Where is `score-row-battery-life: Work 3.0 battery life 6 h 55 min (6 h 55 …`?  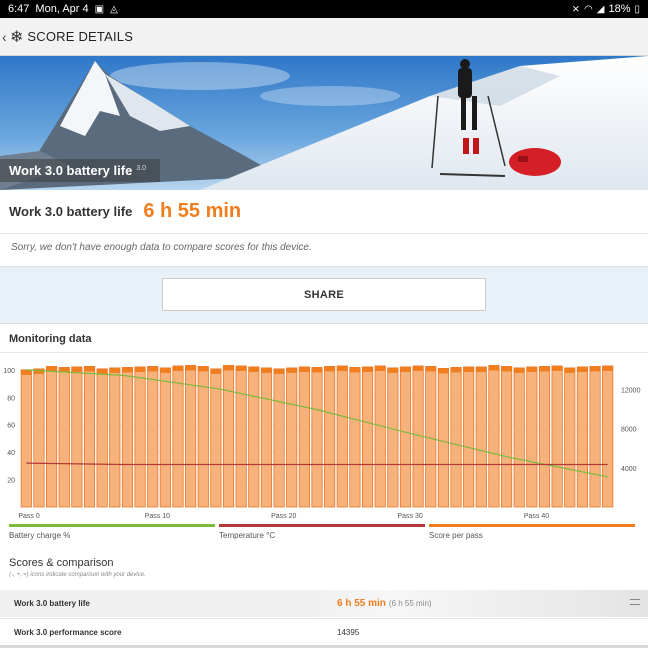 score-row-battery-life: Work 3.0 battery life 6 h 55 min (6 h 55 … is located at coordinates (324, 603).